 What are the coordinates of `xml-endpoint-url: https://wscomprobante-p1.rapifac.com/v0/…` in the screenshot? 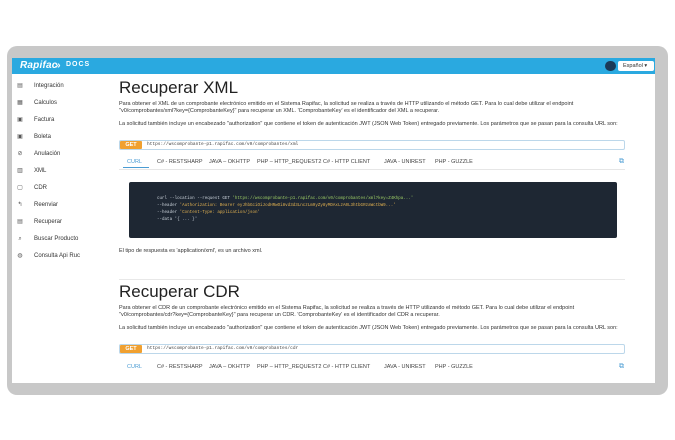 It's located at (223, 144).